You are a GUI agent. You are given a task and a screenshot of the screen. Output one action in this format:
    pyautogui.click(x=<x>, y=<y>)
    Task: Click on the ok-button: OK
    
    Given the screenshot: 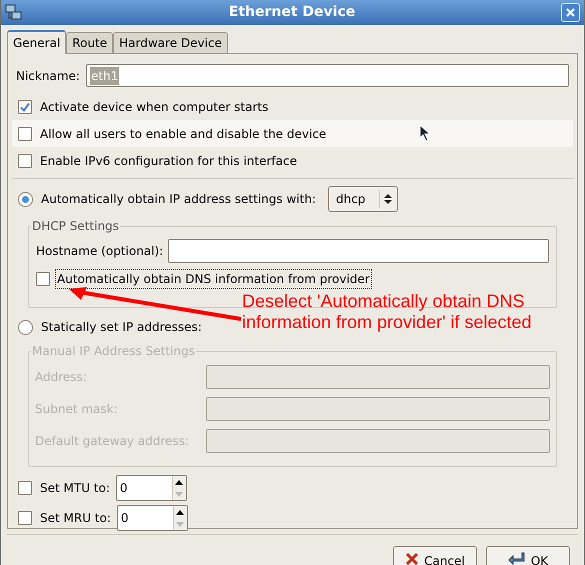 What is the action you would take?
    pyautogui.click(x=528, y=555)
    